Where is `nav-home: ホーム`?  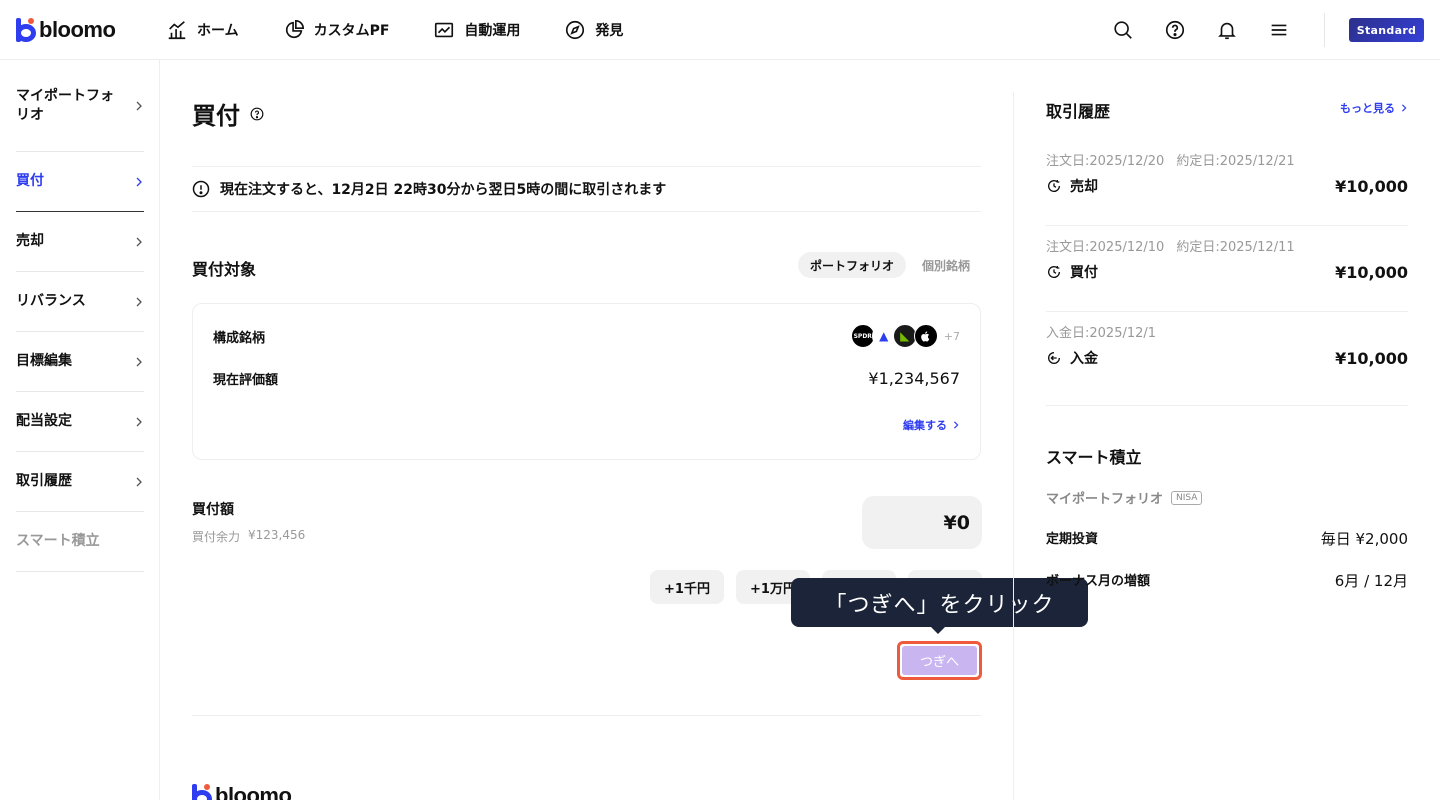 nav-home: ホーム is located at coordinates (202, 30).